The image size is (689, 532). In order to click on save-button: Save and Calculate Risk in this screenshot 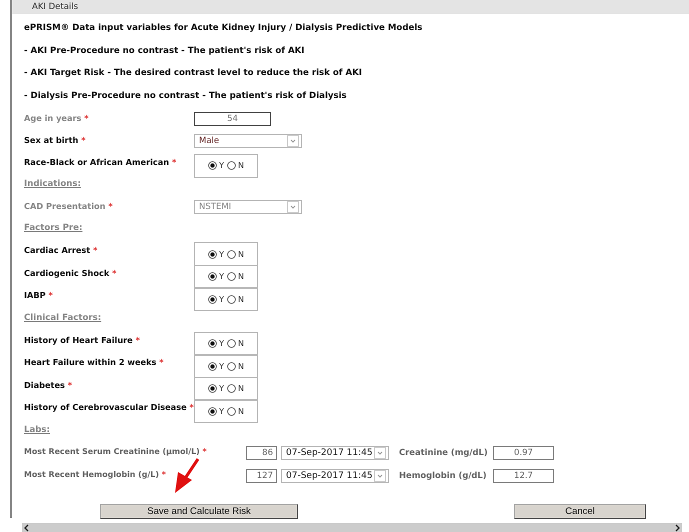, I will do `click(199, 511)`.